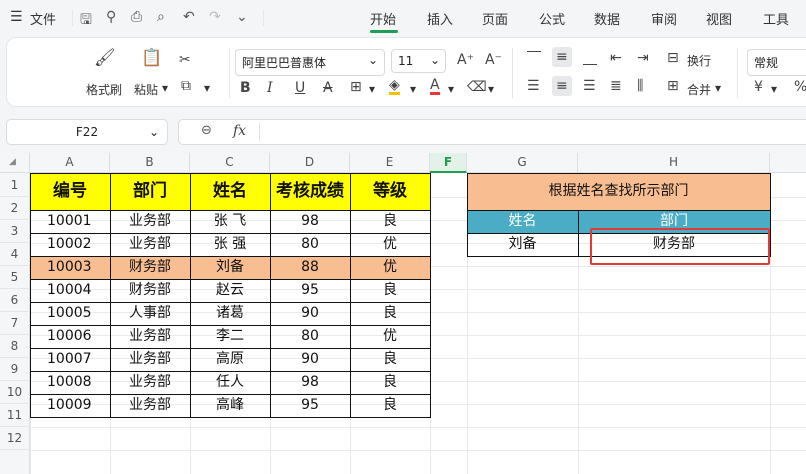  I want to click on merge-dropdown-icon: ▾, so click(718, 88).